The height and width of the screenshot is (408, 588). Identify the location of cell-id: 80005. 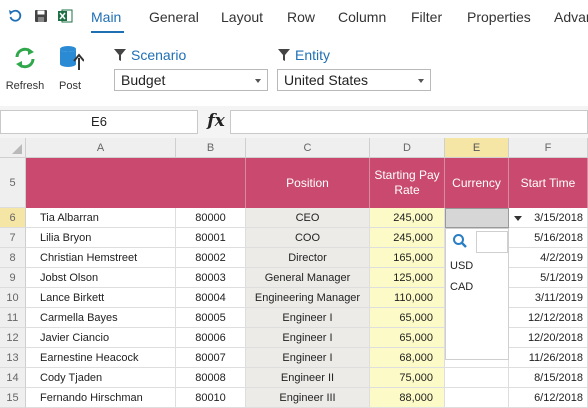
(211, 318).